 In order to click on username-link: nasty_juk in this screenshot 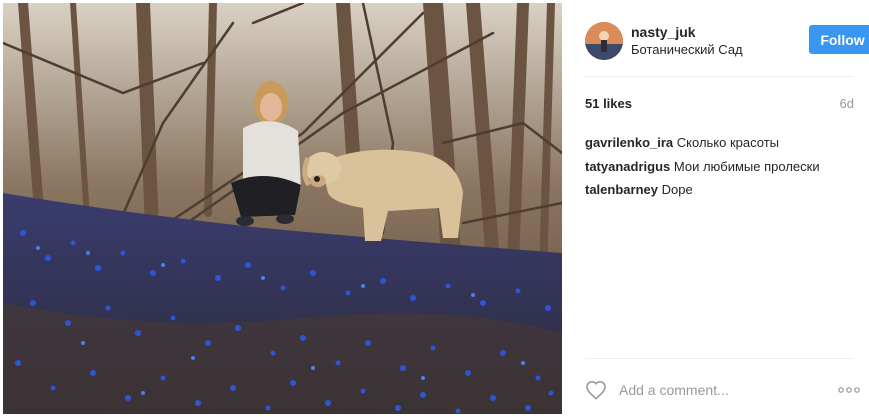, I will do `click(663, 32)`.